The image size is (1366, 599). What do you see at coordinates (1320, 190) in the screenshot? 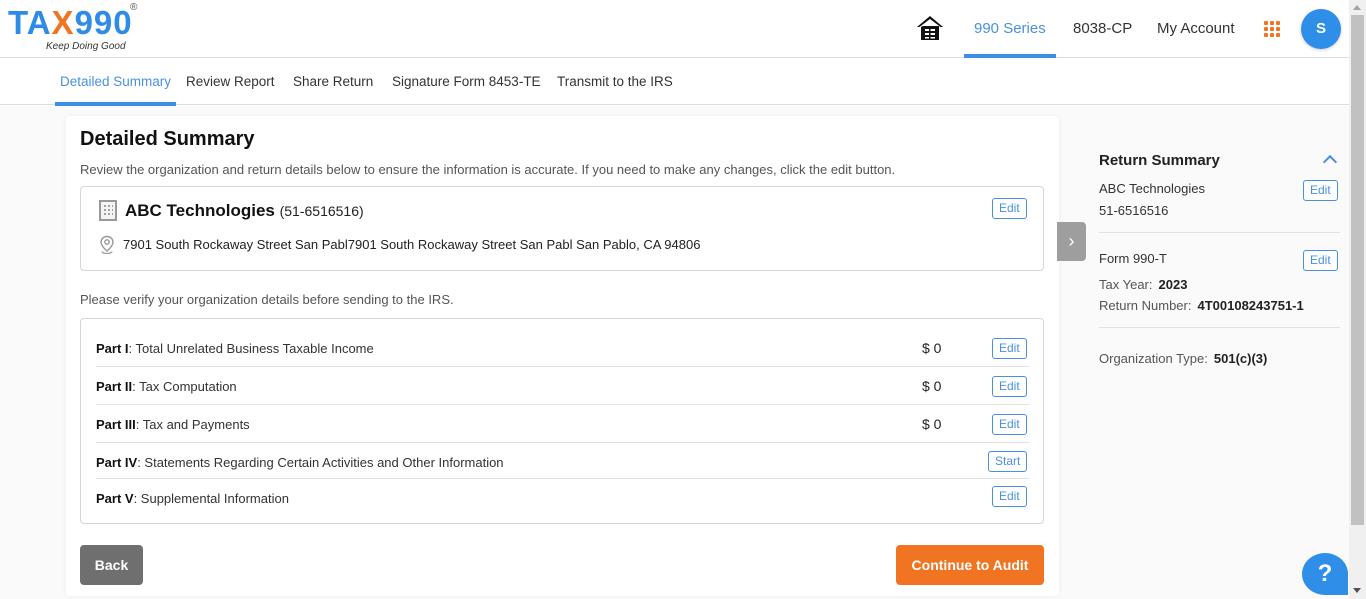
I see `edit-summary-org-button: Edit` at bounding box center [1320, 190].